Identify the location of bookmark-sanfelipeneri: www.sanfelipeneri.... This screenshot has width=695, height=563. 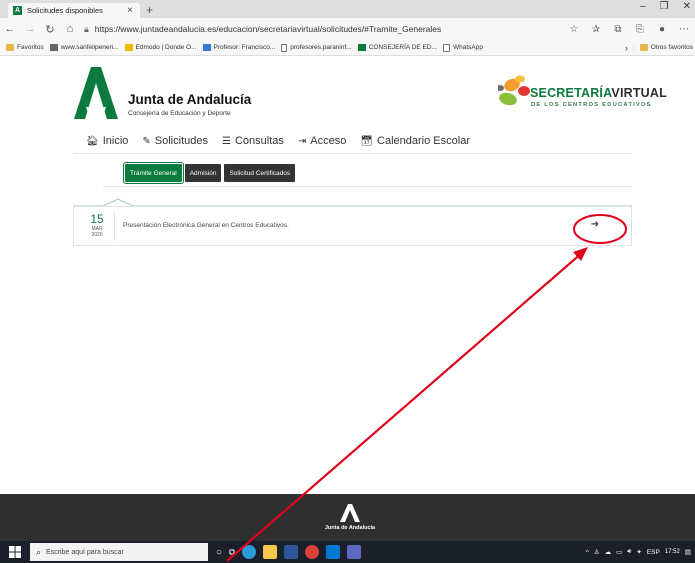
(84, 47).